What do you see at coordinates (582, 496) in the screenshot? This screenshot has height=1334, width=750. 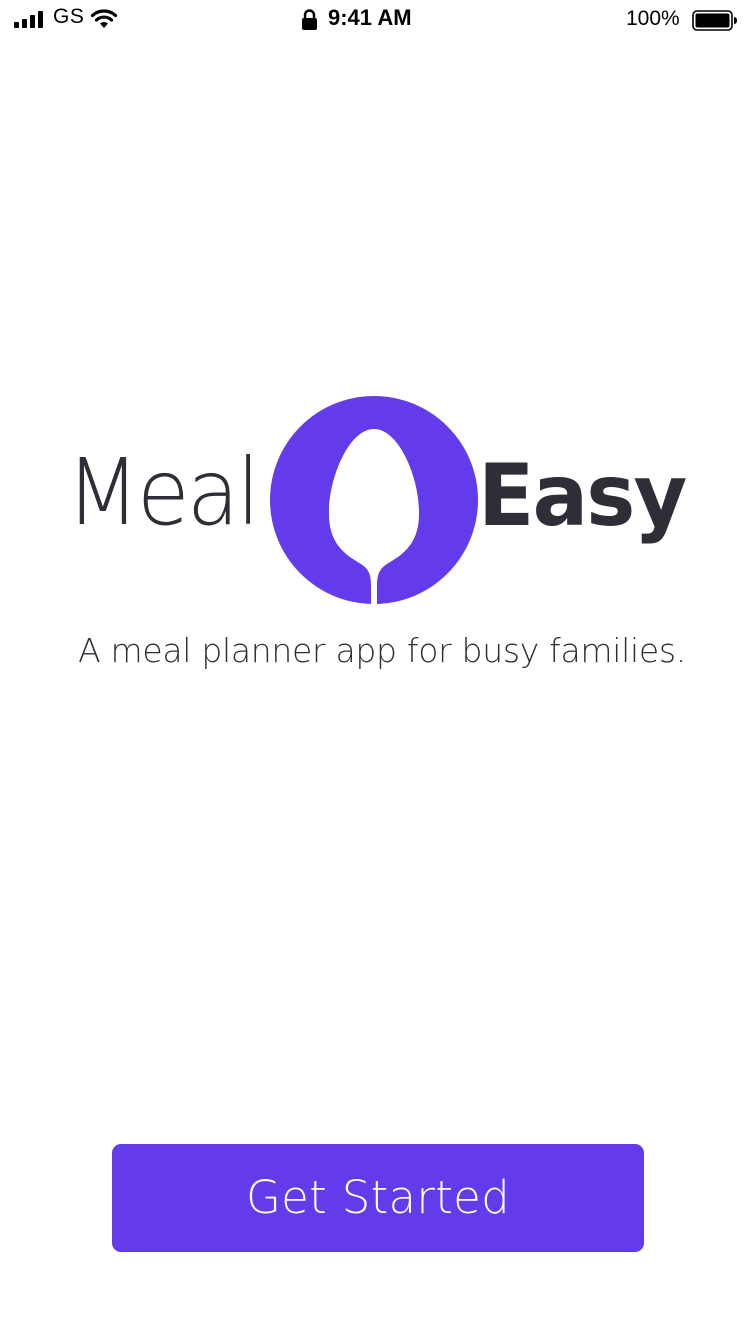 I see `logo-word-easy: Easy` at bounding box center [582, 496].